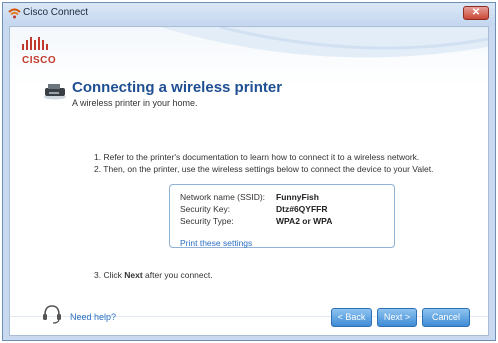 Image resolution: width=498 pixels, height=343 pixels. I want to click on settings-row-type: Security Type: WPA2 or WPA, so click(256, 221).